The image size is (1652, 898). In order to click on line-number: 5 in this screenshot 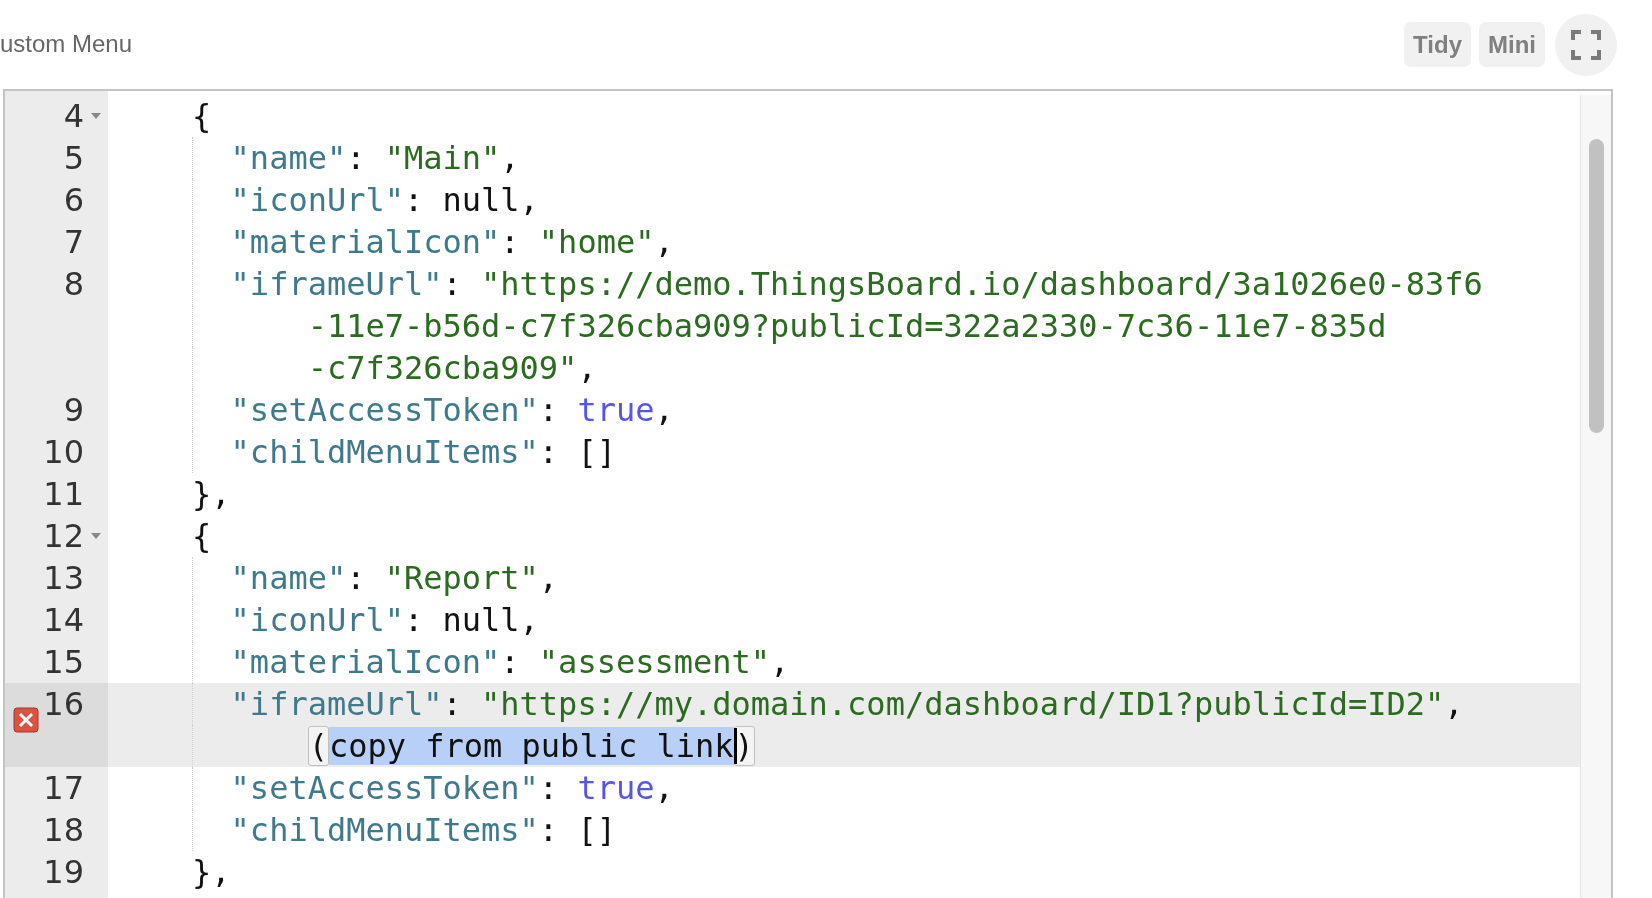, I will do `click(73, 158)`.